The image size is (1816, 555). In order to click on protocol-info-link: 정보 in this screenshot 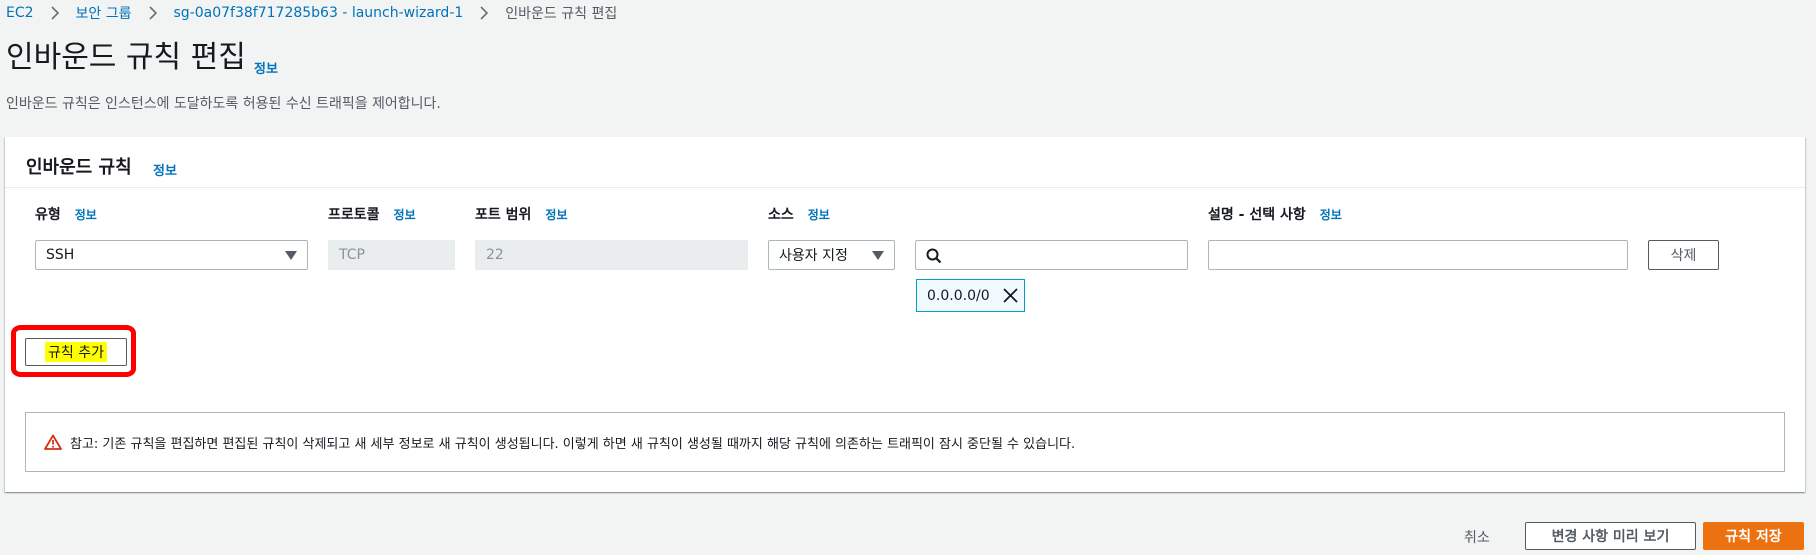, I will do `click(405, 214)`.